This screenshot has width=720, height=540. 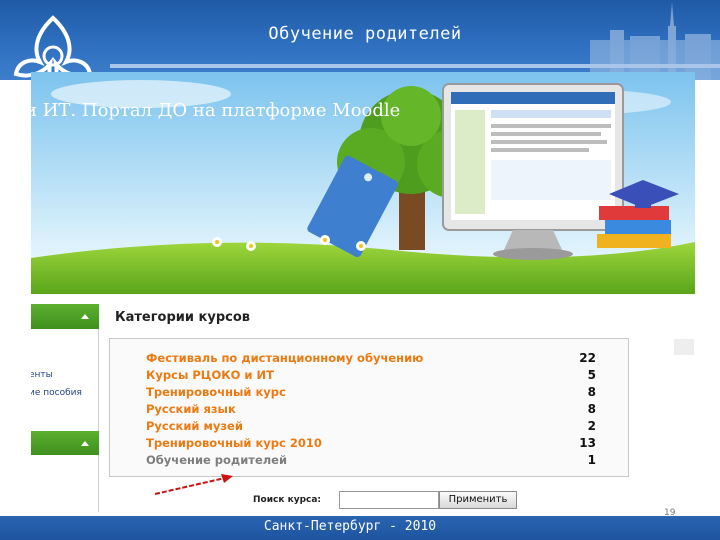 I want to click on apply-button: Применить, so click(x=478, y=500).